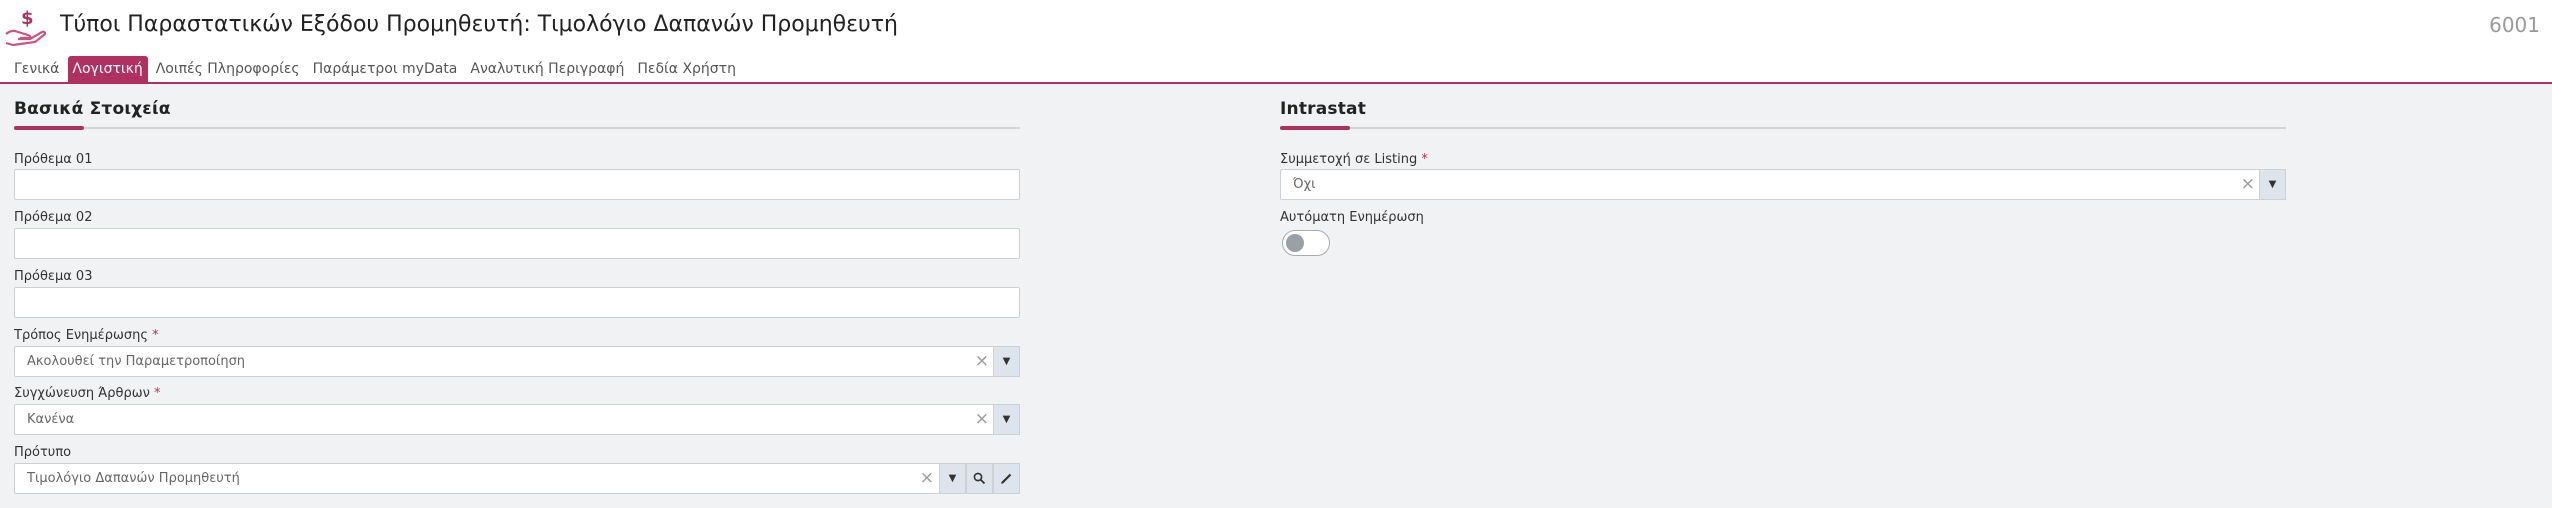 The image size is (2552, 508). What do you see at coordinates (2514, 25) in the screenshot?
I see `record-number: 6001` at bounding box center [2514, 25].